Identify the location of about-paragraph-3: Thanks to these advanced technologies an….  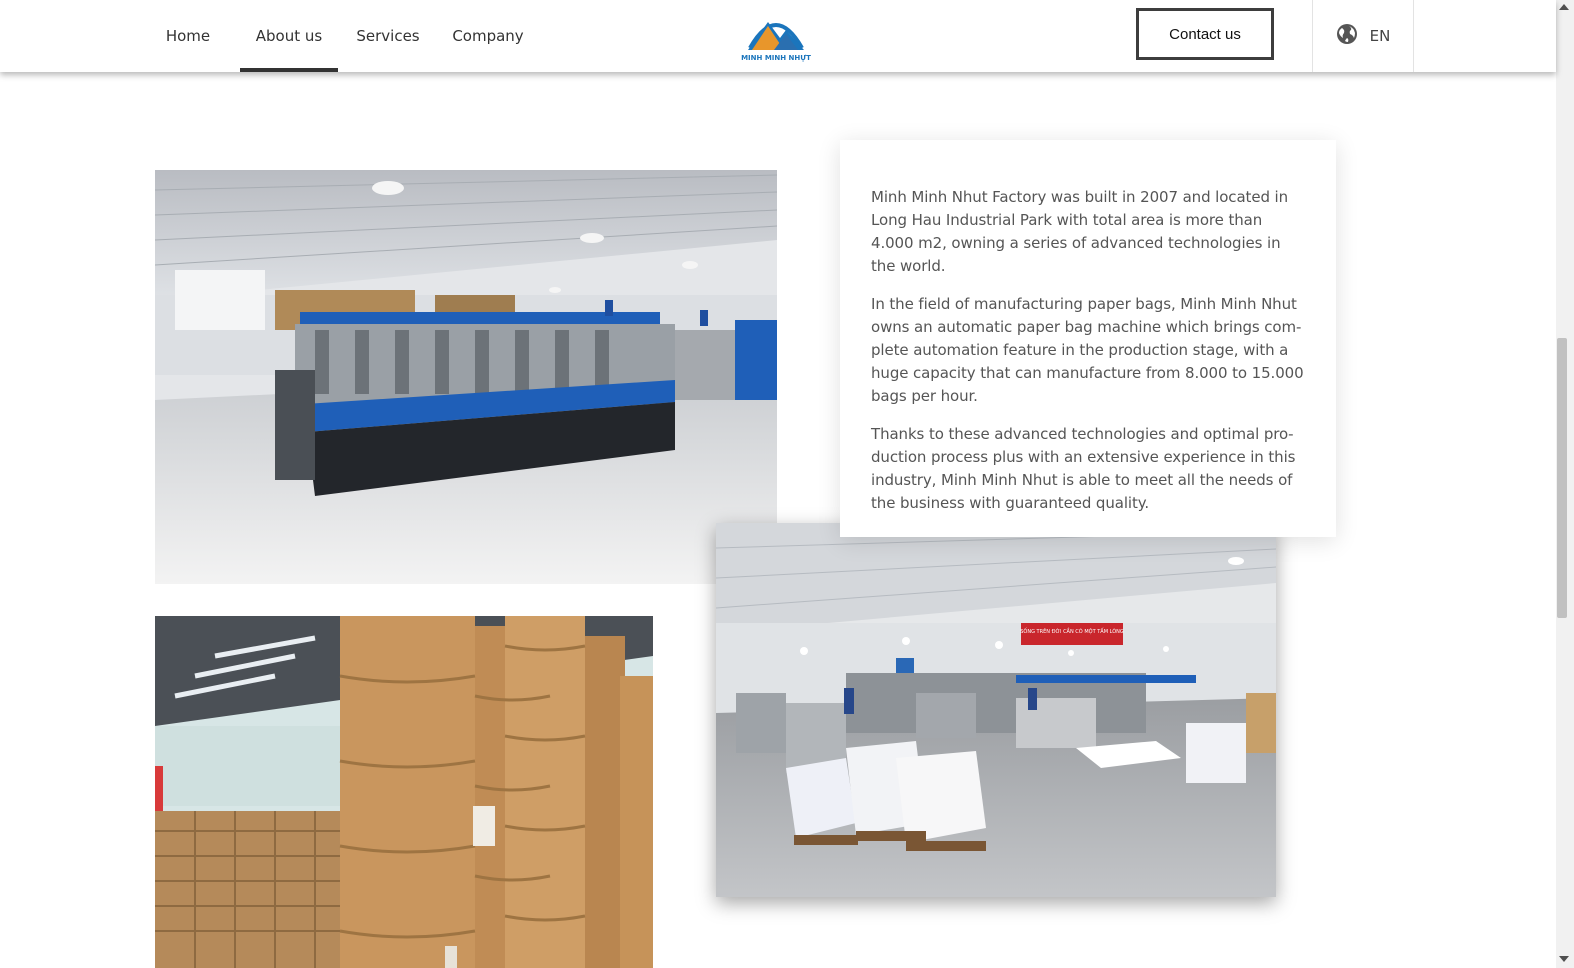
(1083, 468).